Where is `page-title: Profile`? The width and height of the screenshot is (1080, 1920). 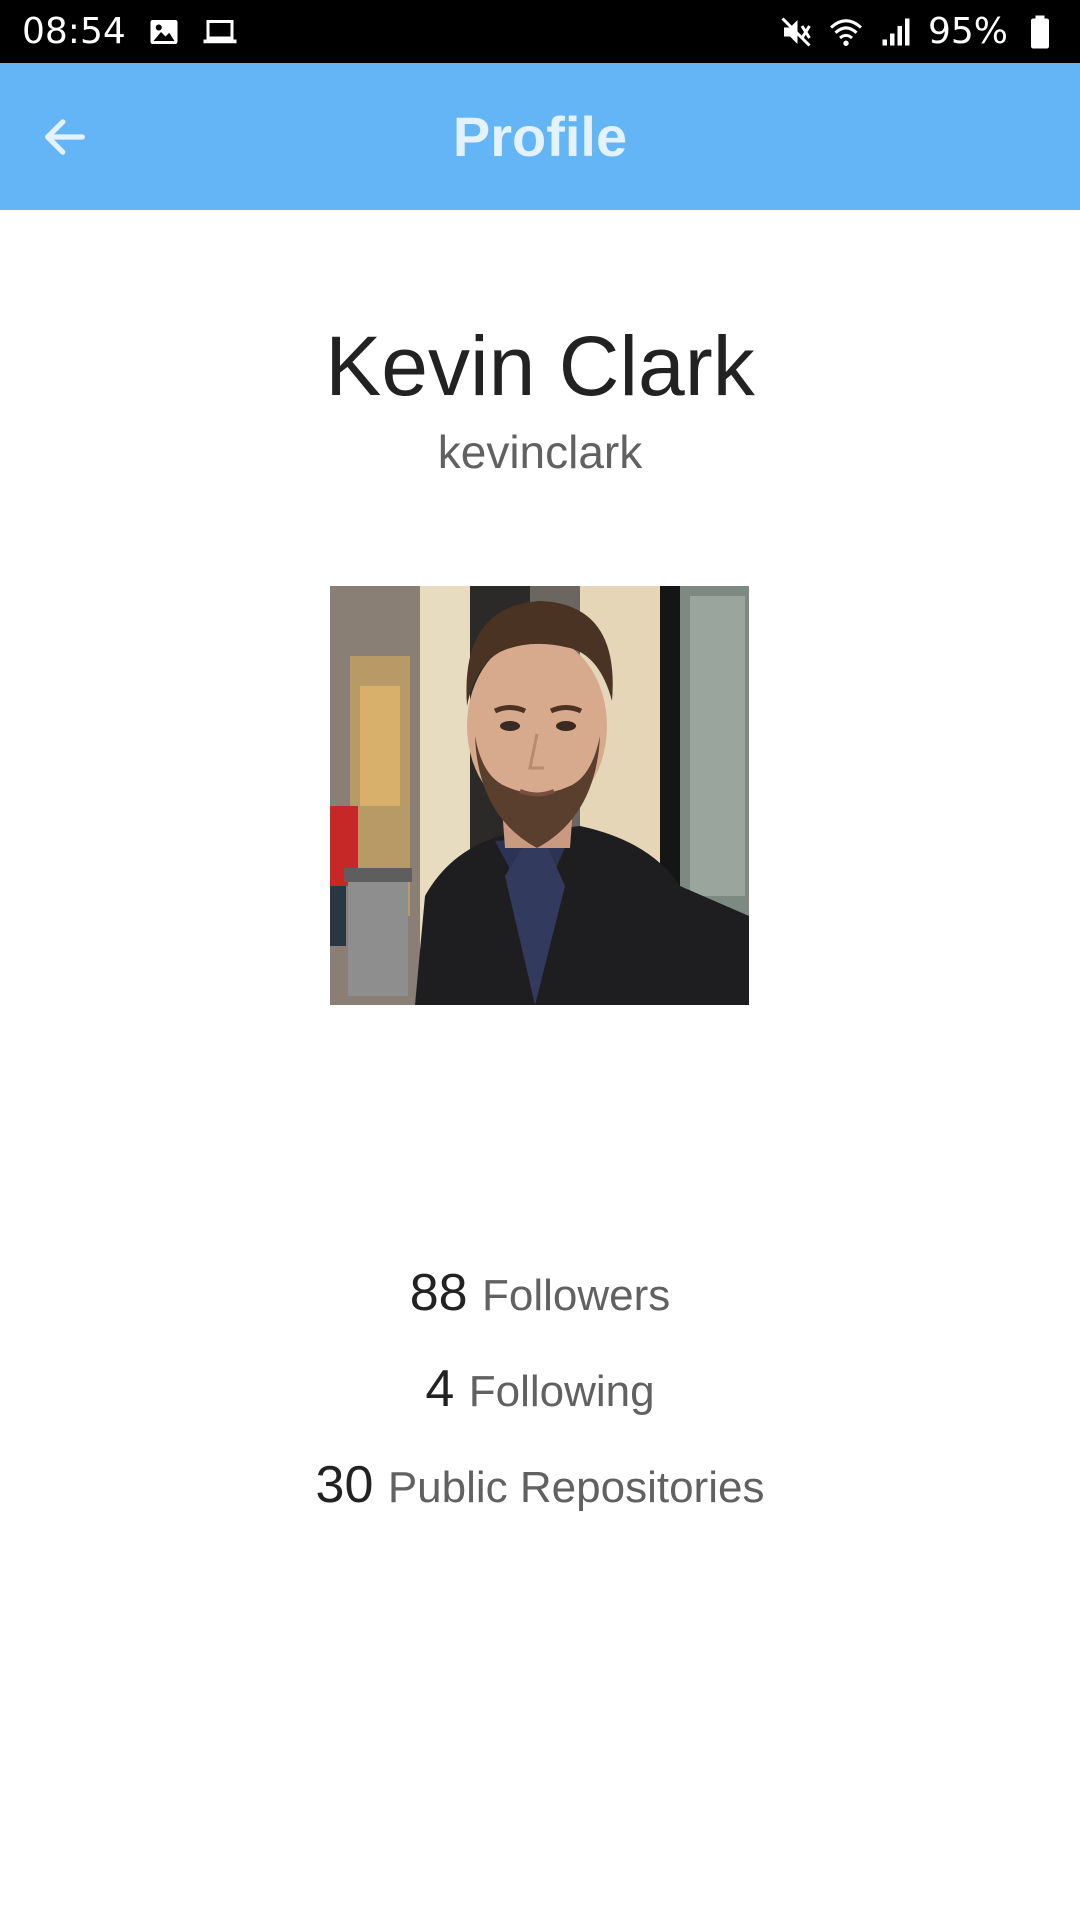
page-title: Profile is located at coordinates (540, 136).